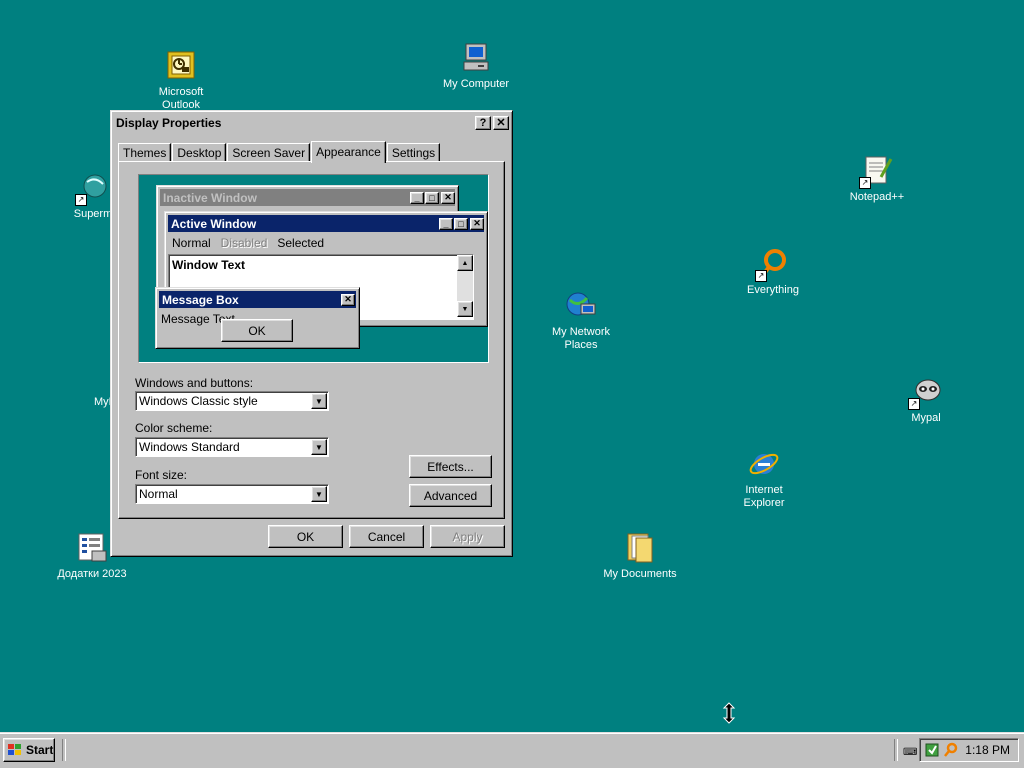  What do you see at coordinates (950, 750) in the screenshot?
I see `everything-tray-icon` at bounding box center [950, 750].